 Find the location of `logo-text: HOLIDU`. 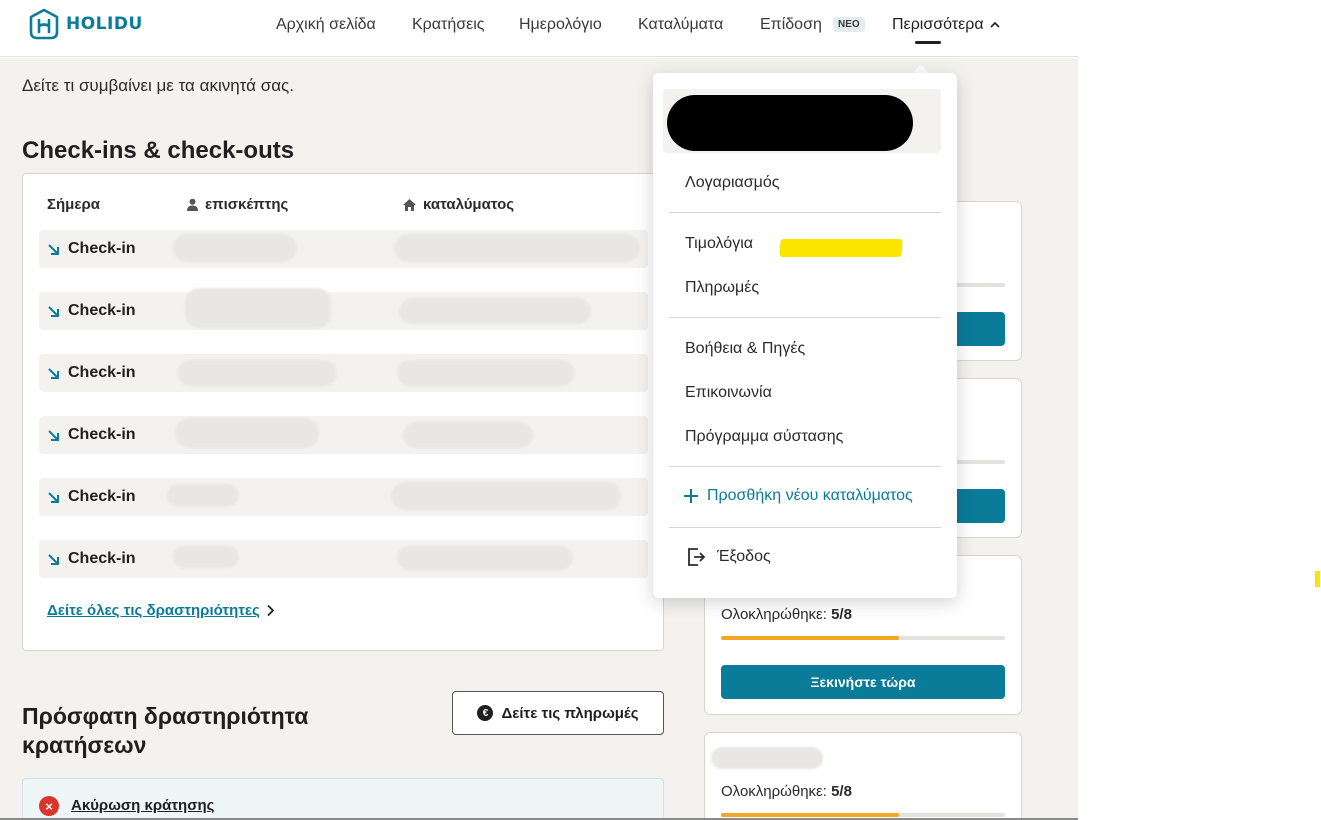

logo-text: HOLIDU is located at coordinates (104, 24).